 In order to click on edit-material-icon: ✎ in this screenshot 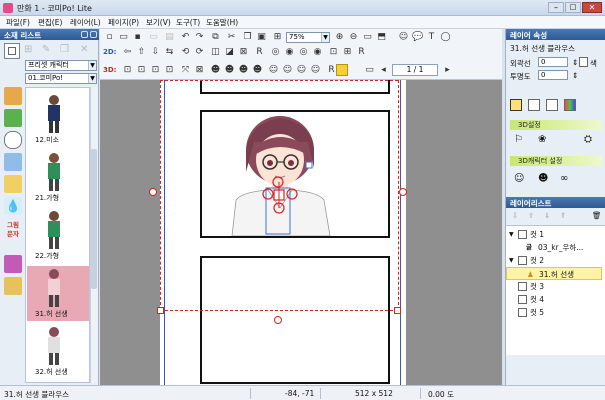, I will do `click(46, 49)`.